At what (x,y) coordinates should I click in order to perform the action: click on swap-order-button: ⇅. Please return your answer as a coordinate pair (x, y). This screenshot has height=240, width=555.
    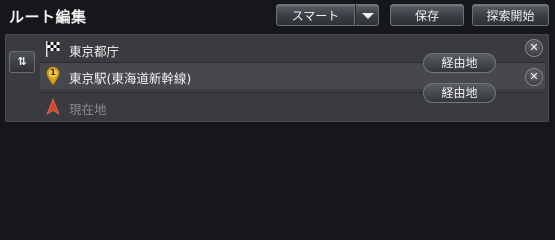
    Looking at the image, I should click on (22, 62).